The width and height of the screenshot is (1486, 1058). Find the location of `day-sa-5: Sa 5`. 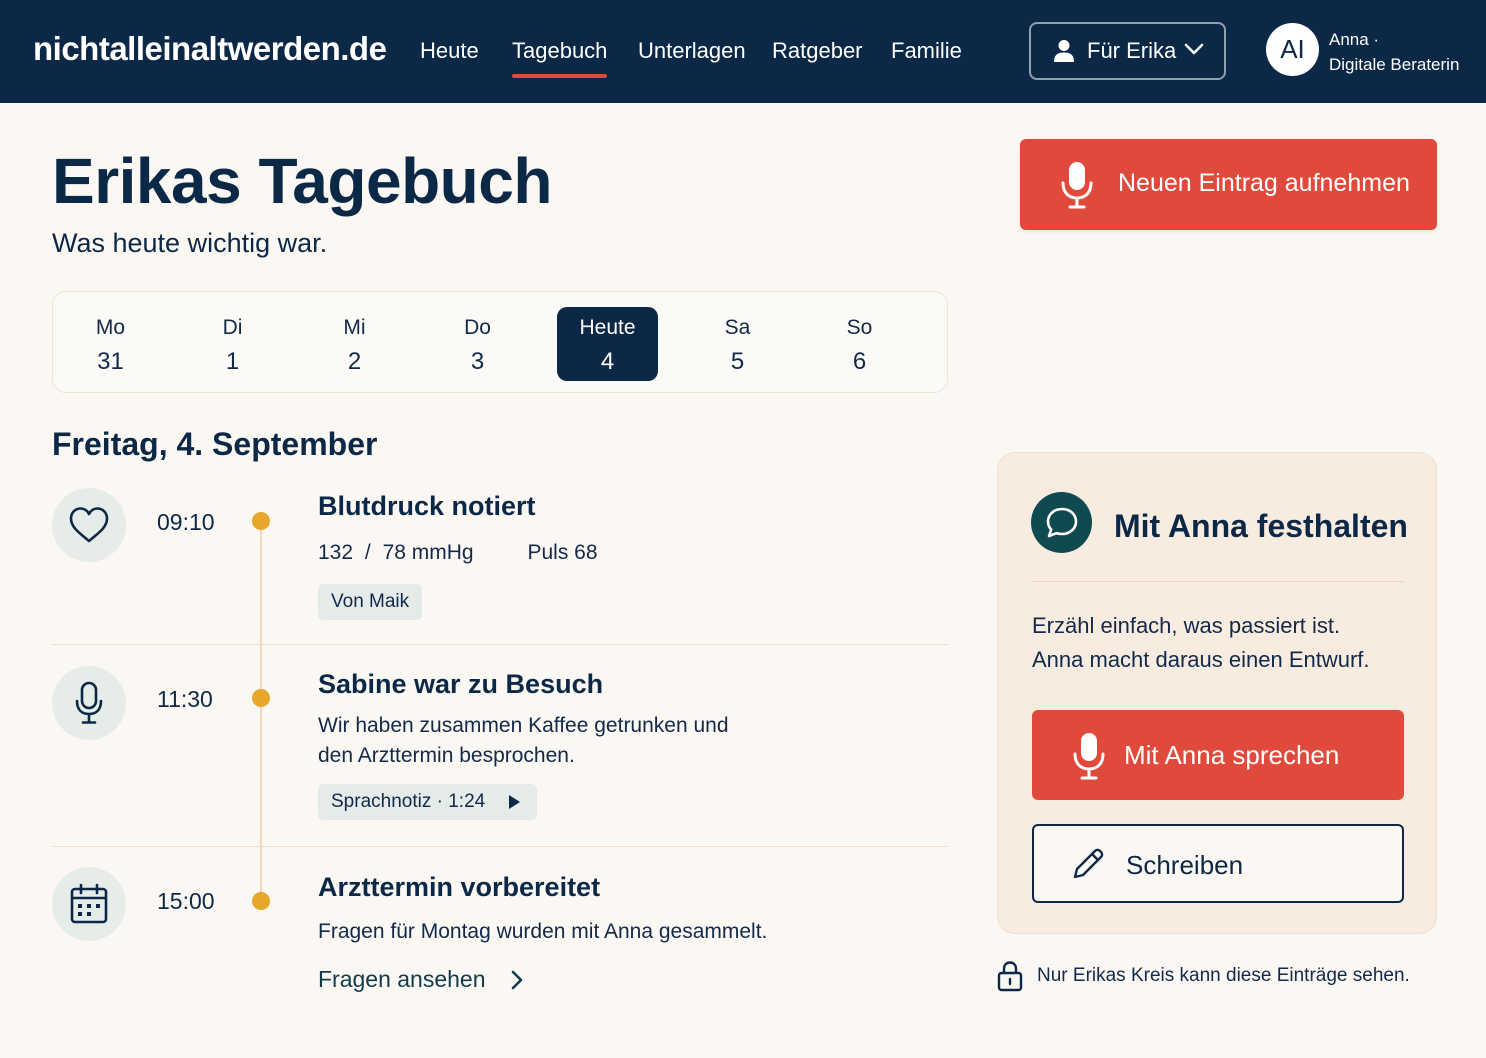

day-sa-5: Sa 5 is located at coordinates (737, 344).